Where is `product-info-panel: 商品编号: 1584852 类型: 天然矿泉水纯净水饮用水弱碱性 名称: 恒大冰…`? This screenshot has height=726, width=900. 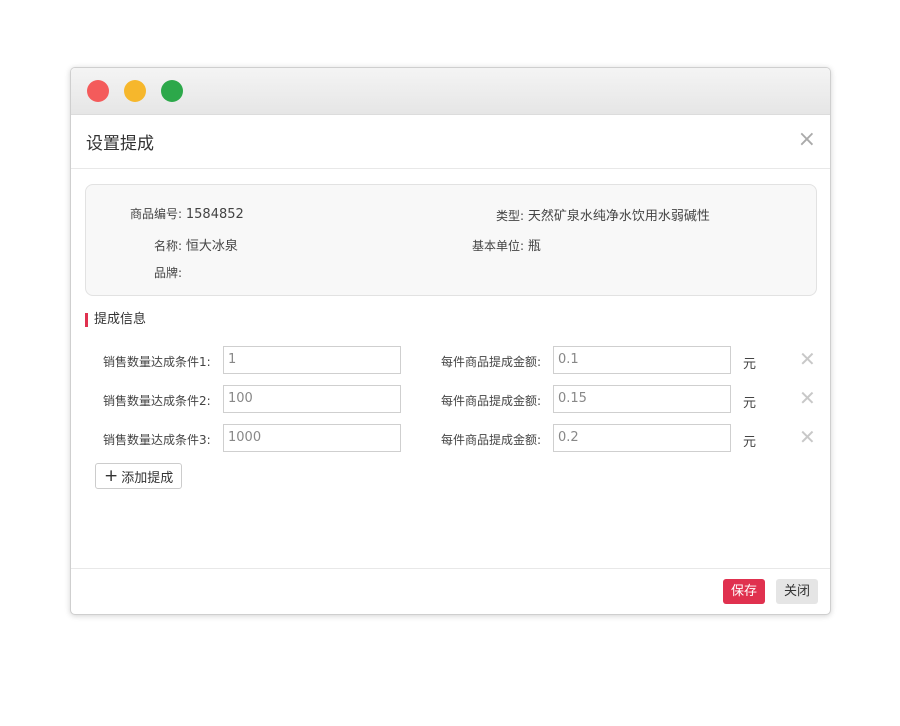
product-info-panel: 商品编号: 1584852 类型: 天然矿泉水纯净水饮用水弱碱性 名称: 恒大冰… is located at coordinates (451, 240).